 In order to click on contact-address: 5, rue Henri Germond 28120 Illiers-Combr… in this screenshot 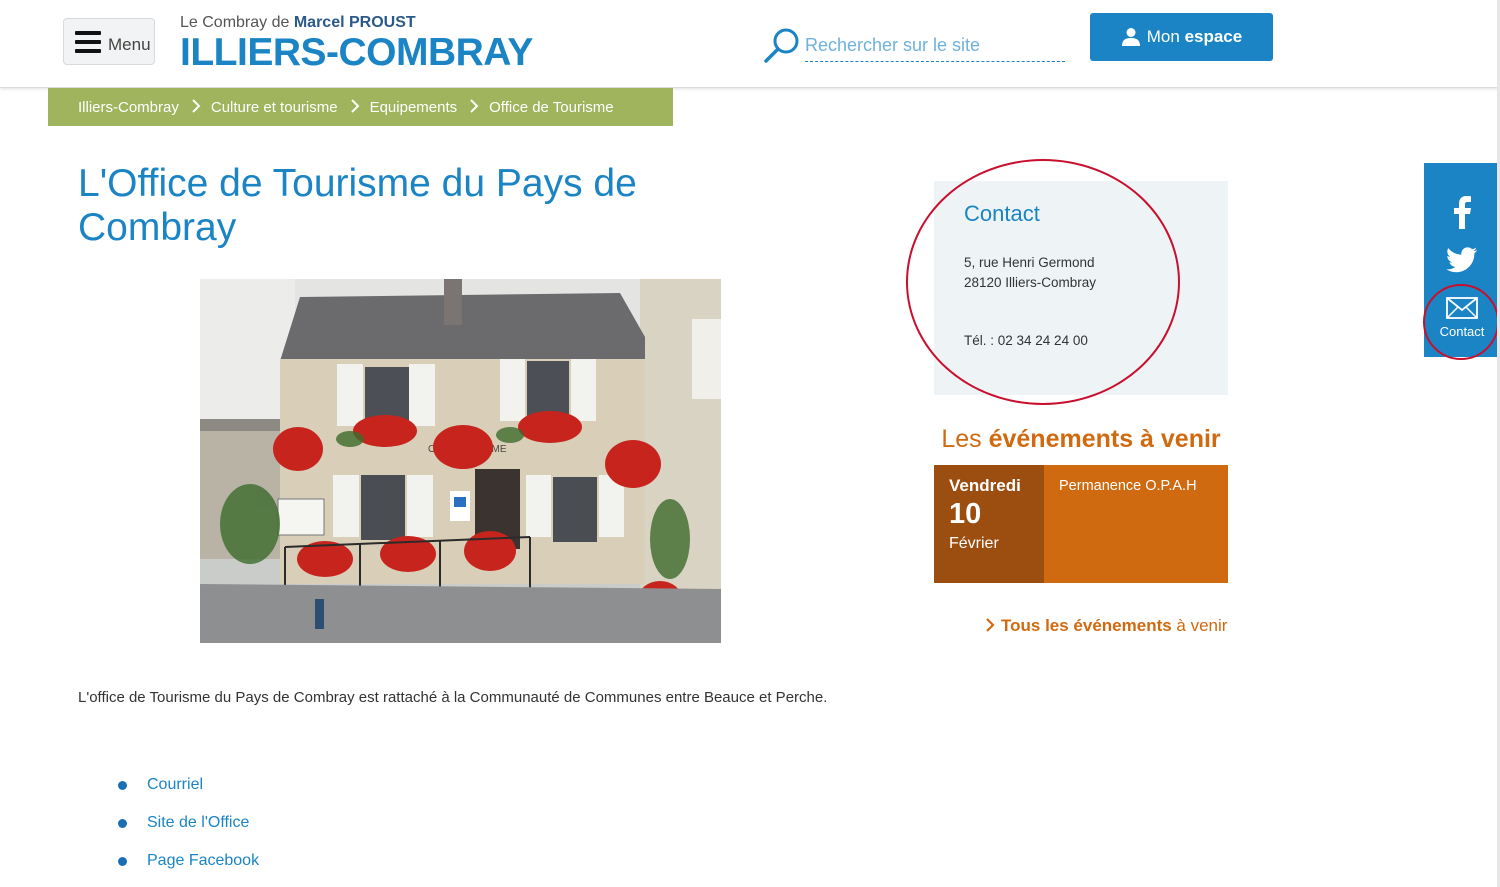, I will do `click(1081, 273)`.